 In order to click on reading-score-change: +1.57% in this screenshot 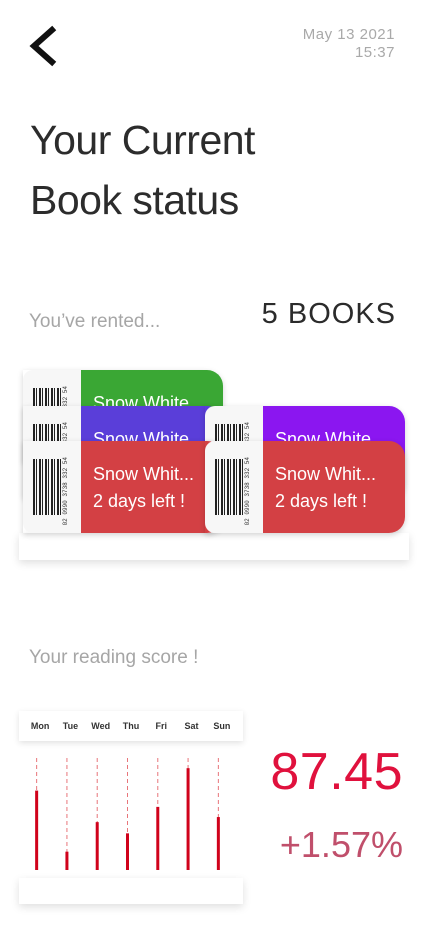, I will do `click(341, 844)`.